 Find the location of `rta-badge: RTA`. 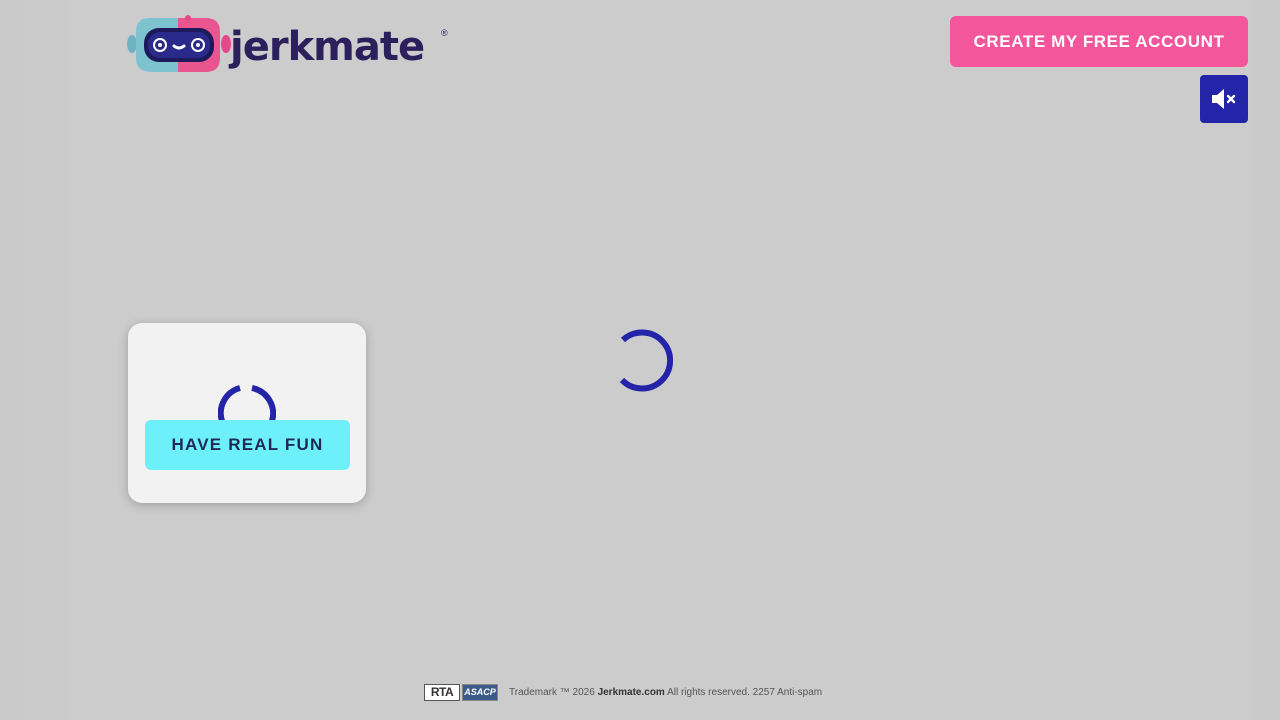

rta-badge: RTA is located at coordinates (442, 692).